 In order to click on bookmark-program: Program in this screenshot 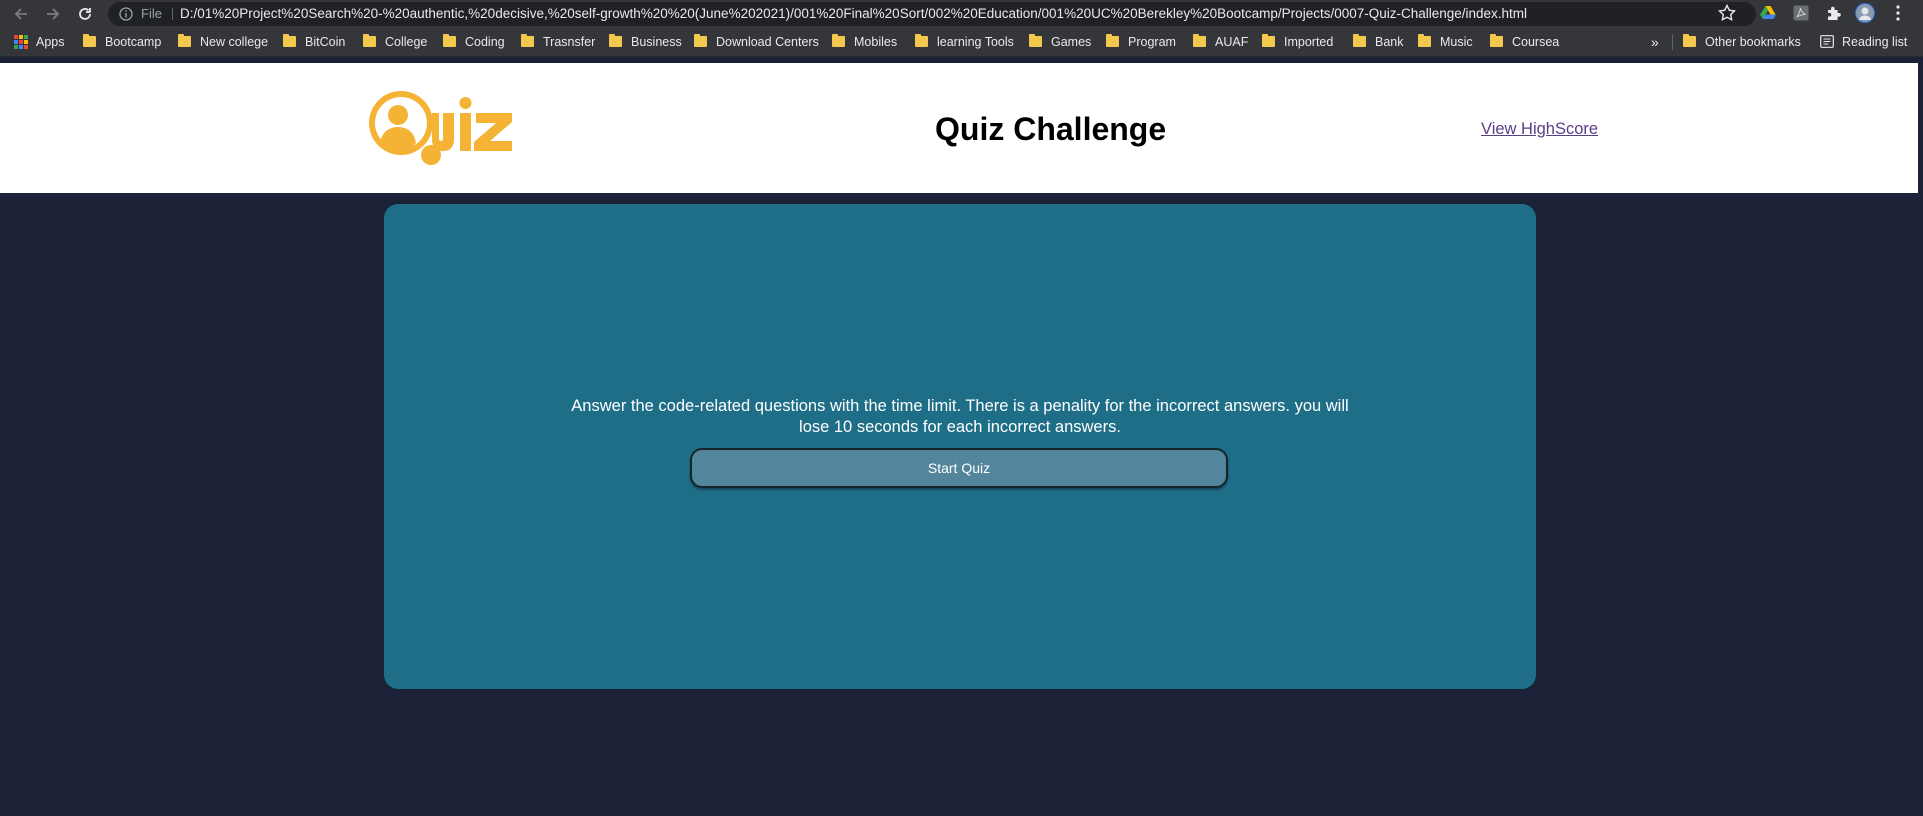, I will do `click(1141, 41)`.